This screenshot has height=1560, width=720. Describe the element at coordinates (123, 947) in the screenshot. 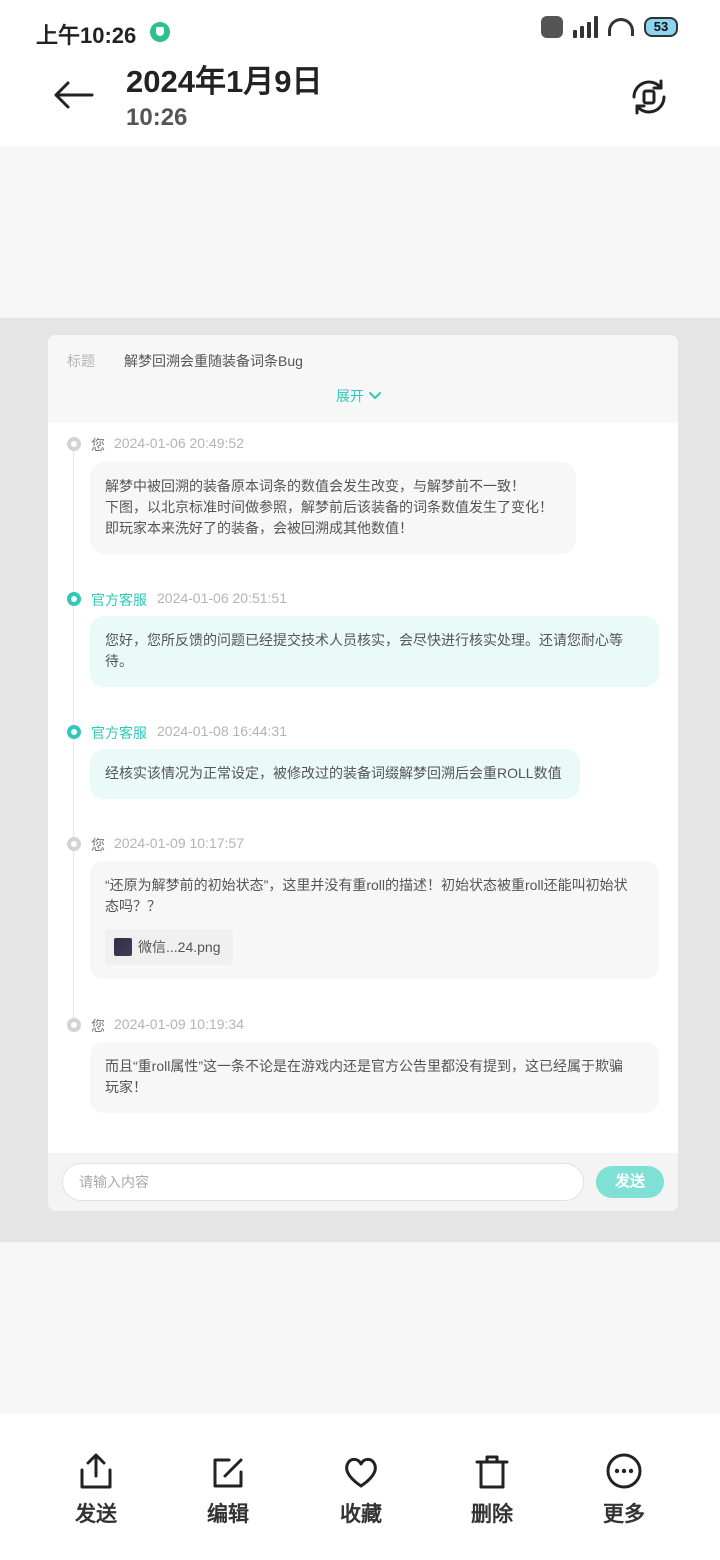

I see `image-thumbnail` at that location.